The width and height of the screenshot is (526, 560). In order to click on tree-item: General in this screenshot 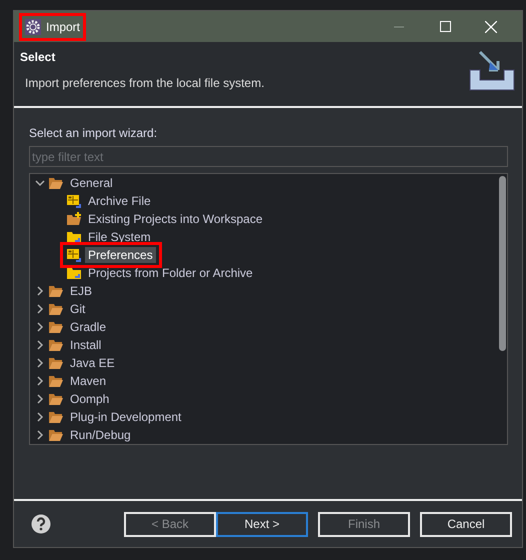, I will do `click(91, 183)`.